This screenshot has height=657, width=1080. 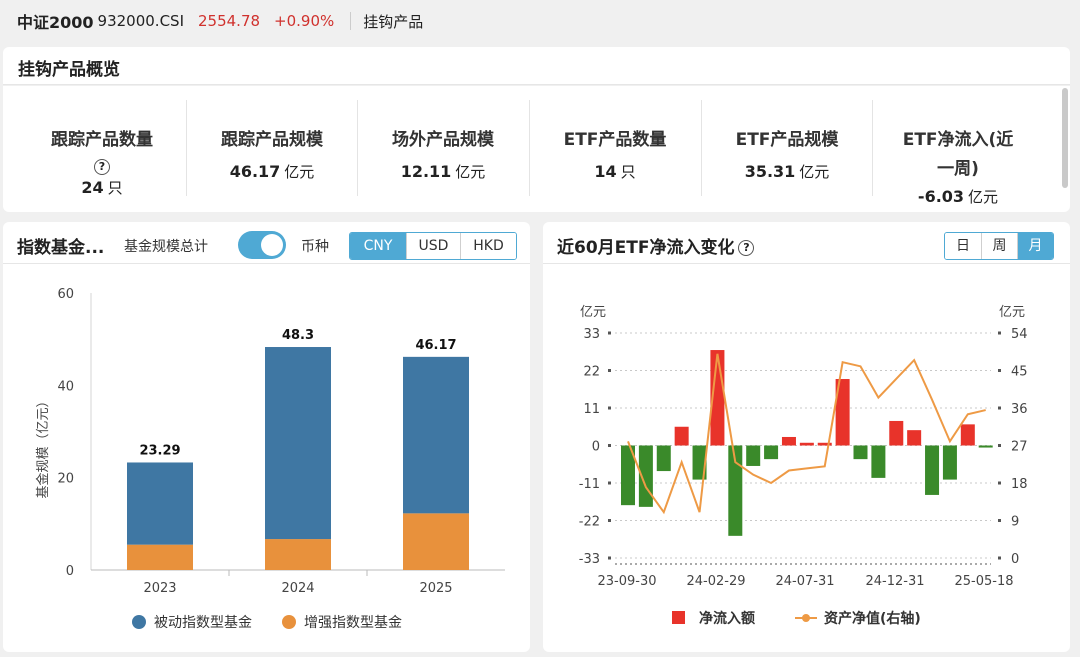 What do you see at coordinates (272, 245) in the screenshot?
I see `toggle-knob` at bounding box center [272, 245].